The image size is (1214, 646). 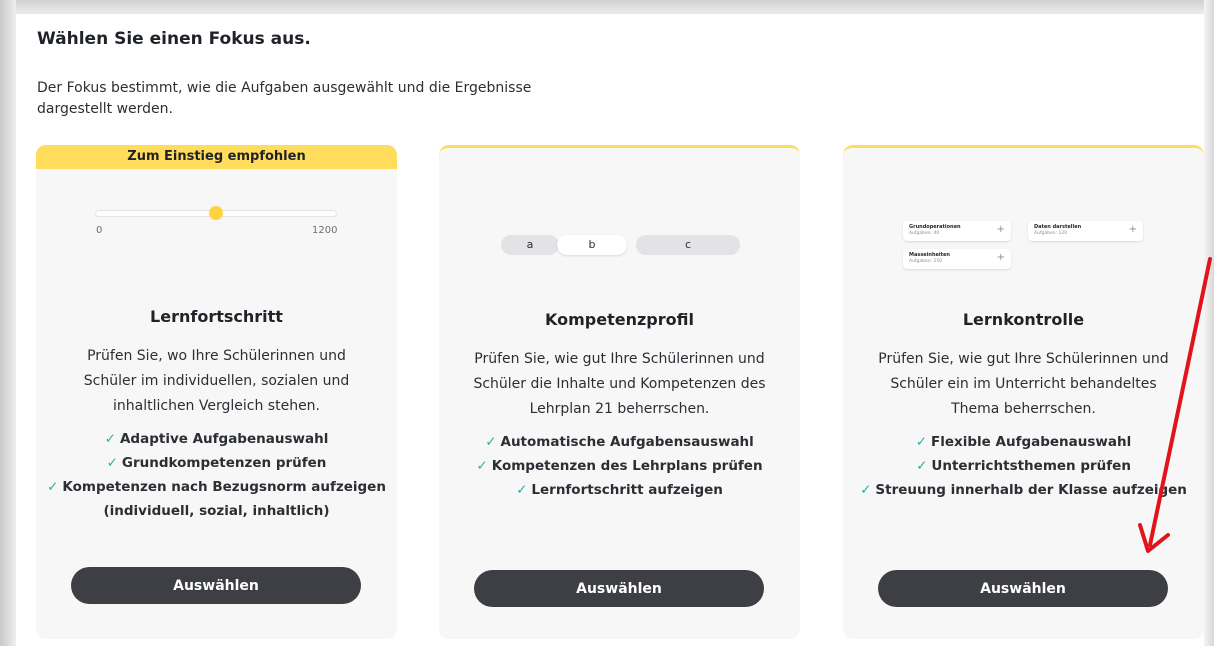 I want to click on card-title: Kompetenzprofil, so click(x=619, y=319).